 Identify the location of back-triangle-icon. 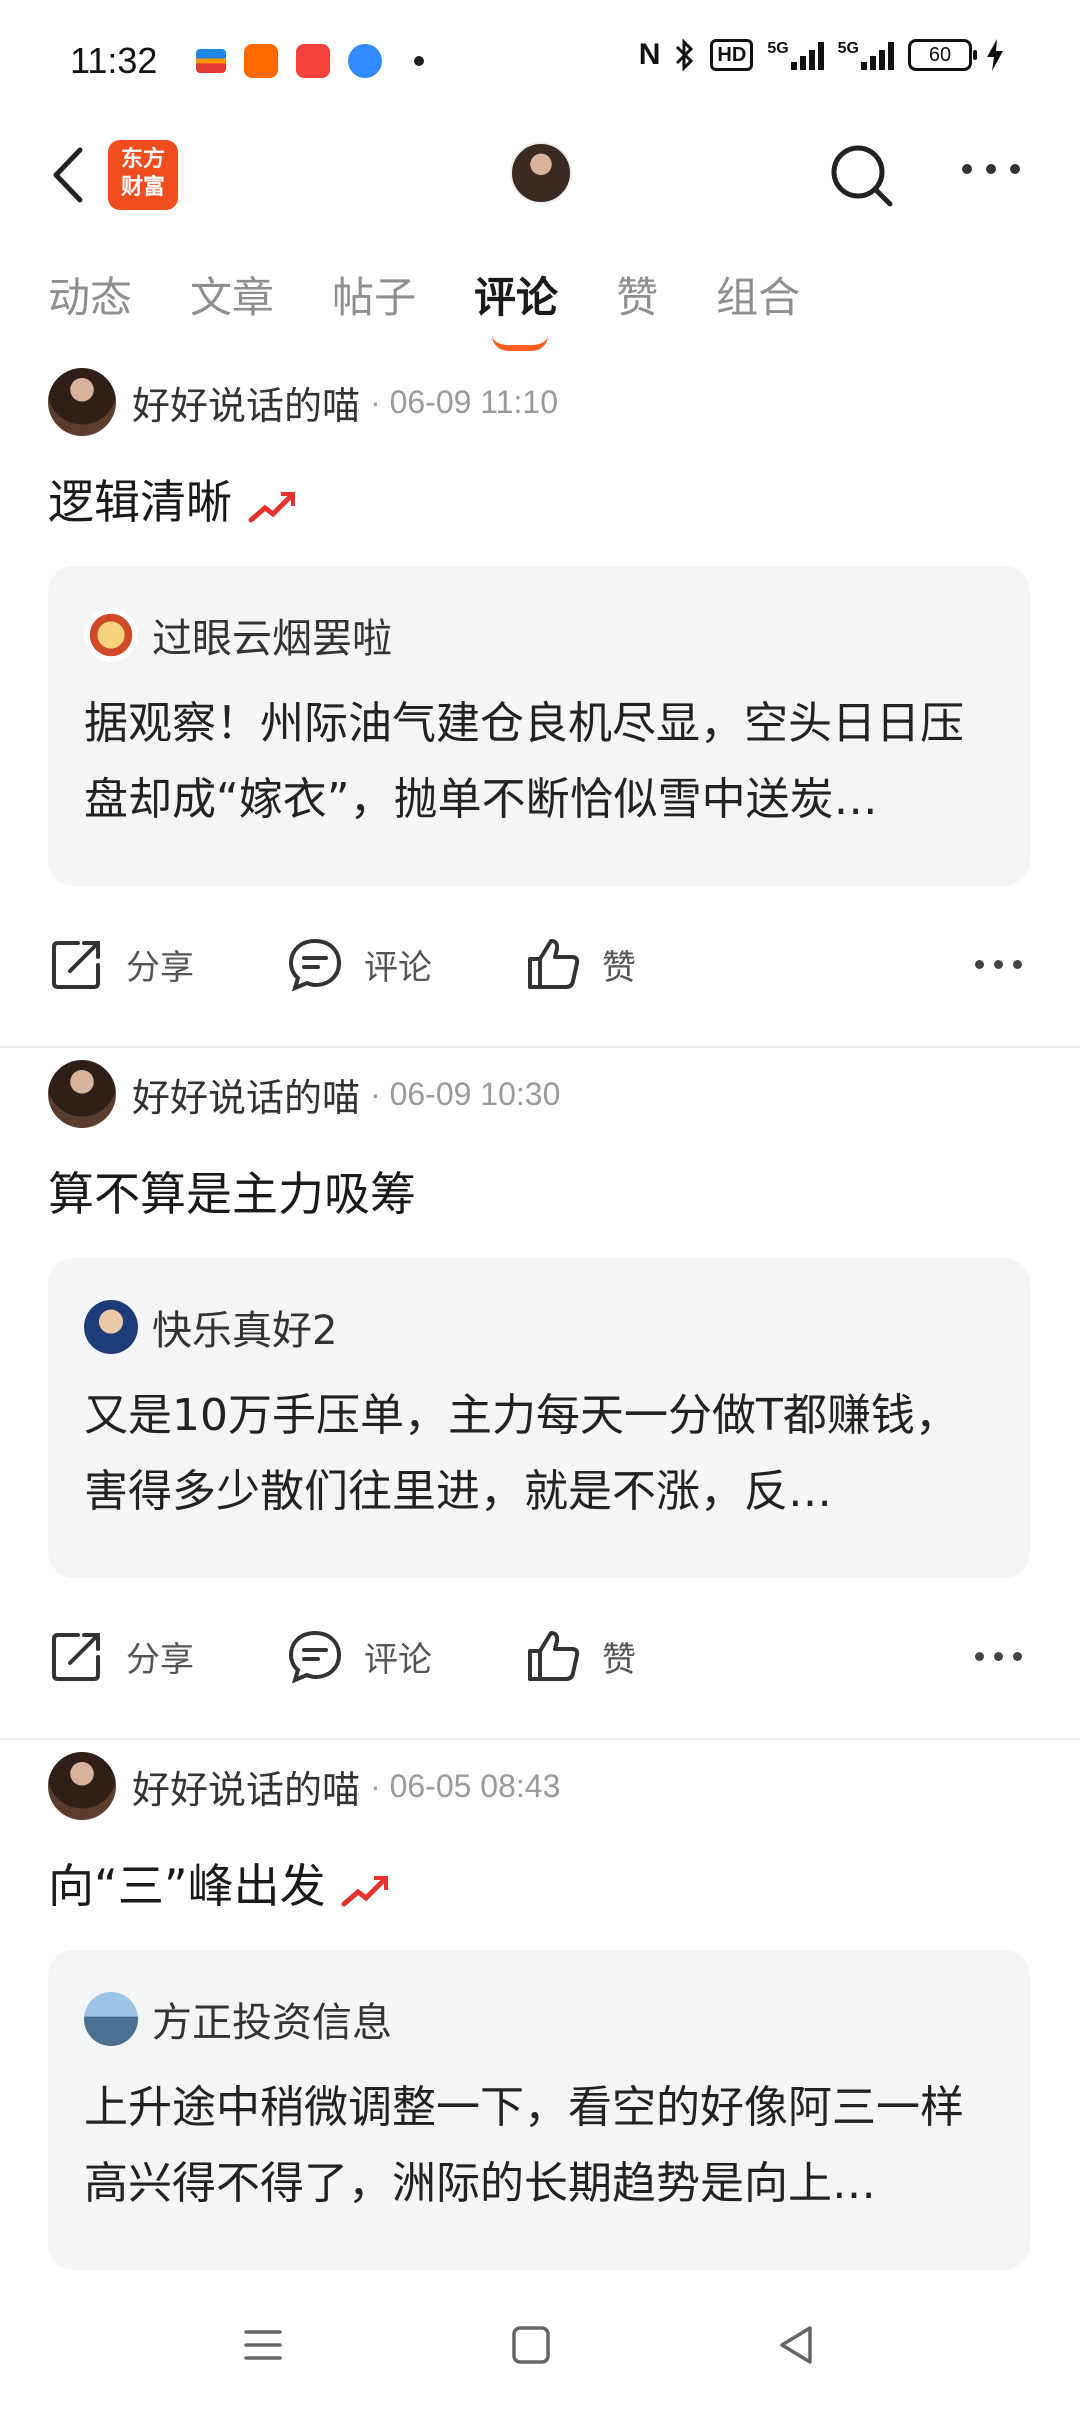
(797, 2345).